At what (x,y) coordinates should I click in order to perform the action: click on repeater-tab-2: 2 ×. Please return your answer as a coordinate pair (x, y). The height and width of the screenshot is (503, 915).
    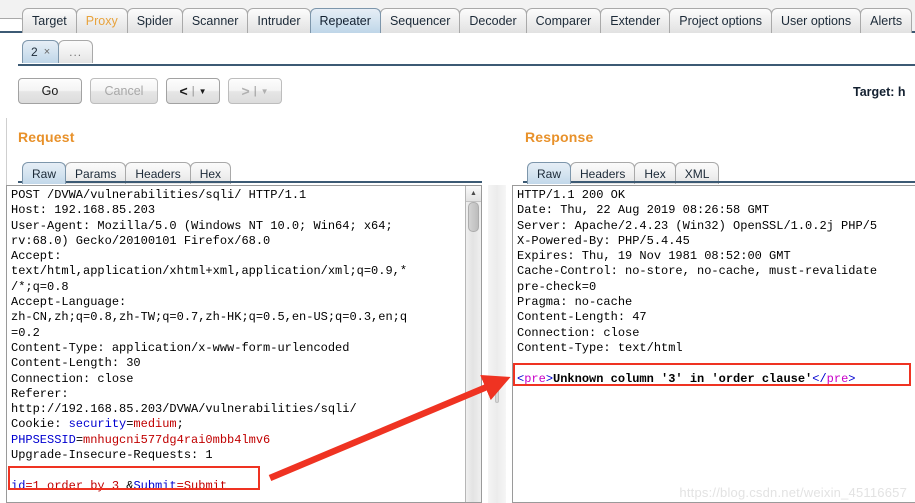
    Looking at the image, I should click on (41, 52).